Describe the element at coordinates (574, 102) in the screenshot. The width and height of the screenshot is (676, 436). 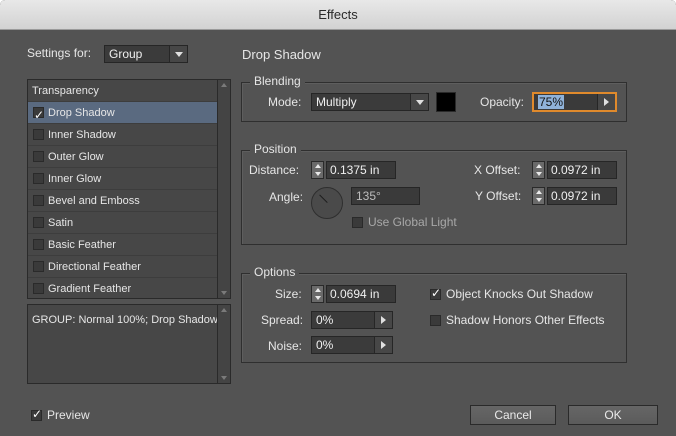
I see `opacity-field: 75%` at that location.